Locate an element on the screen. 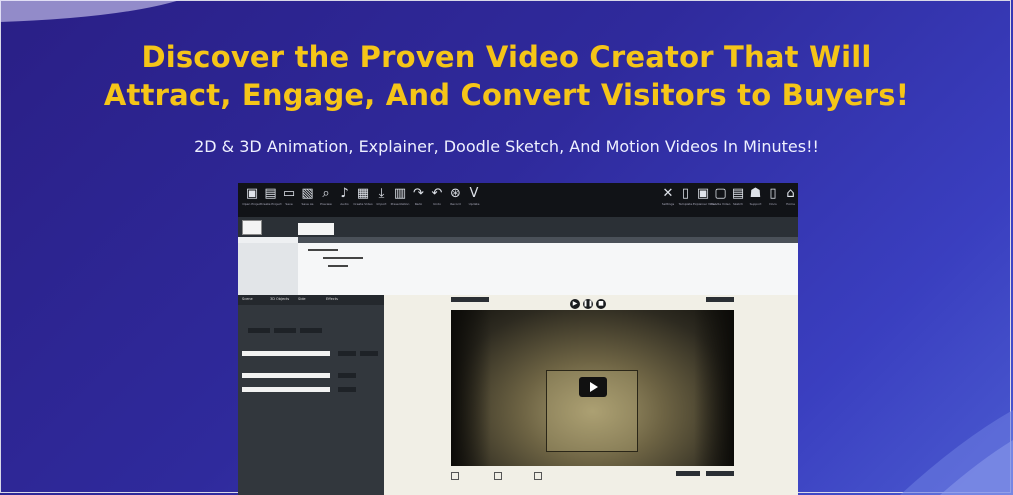  timeline-rows is located at coordinates (518, 269).